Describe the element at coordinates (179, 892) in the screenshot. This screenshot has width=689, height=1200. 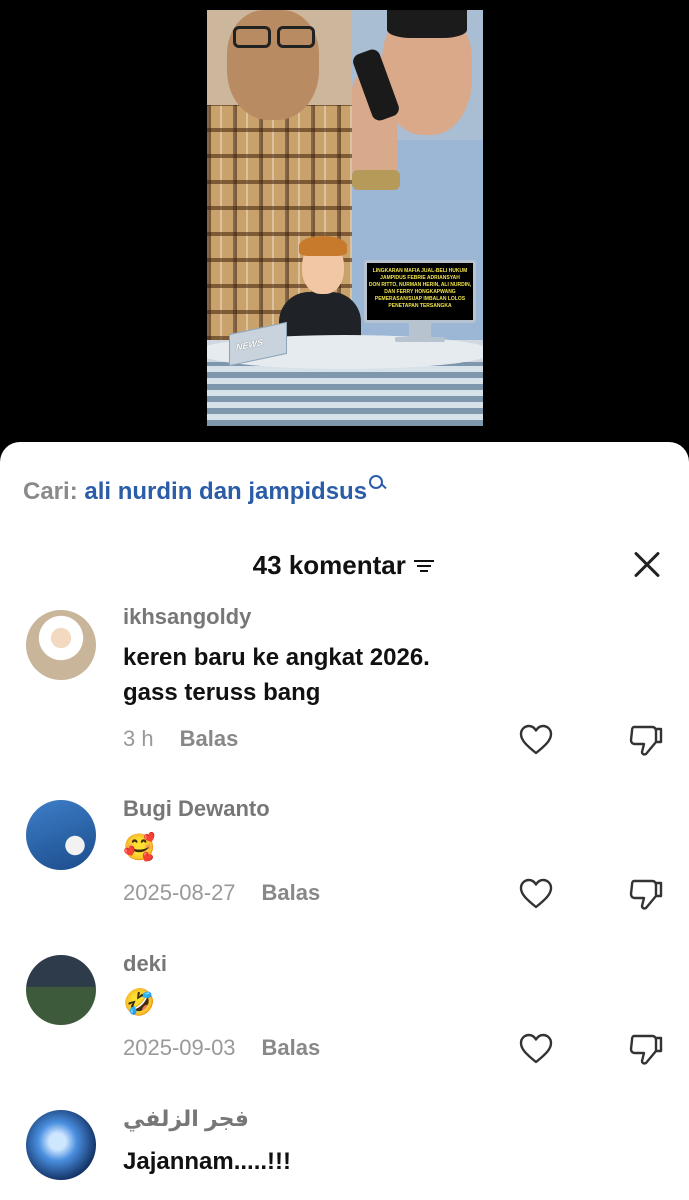
I see `comment-time: 2025-08-27` at that location.